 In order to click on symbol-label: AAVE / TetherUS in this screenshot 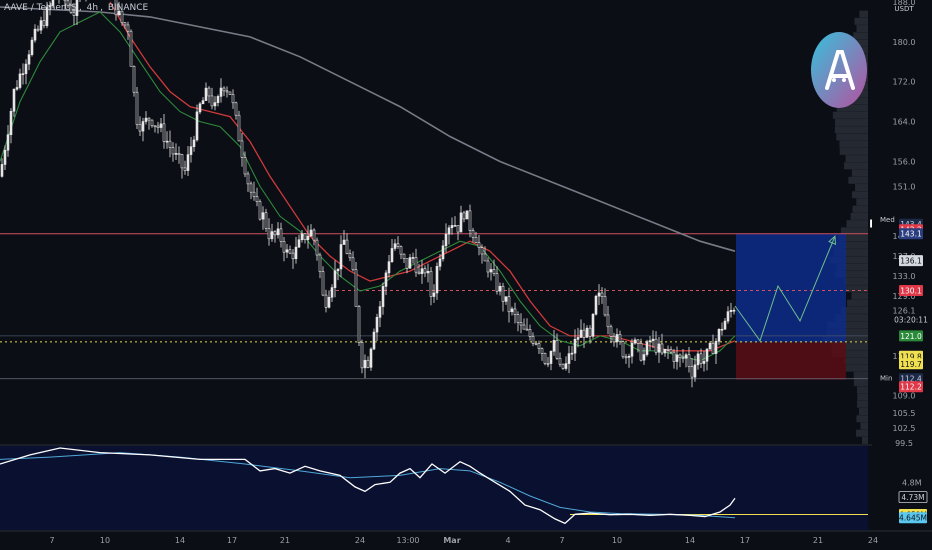, I will do `click(40, 8)`.